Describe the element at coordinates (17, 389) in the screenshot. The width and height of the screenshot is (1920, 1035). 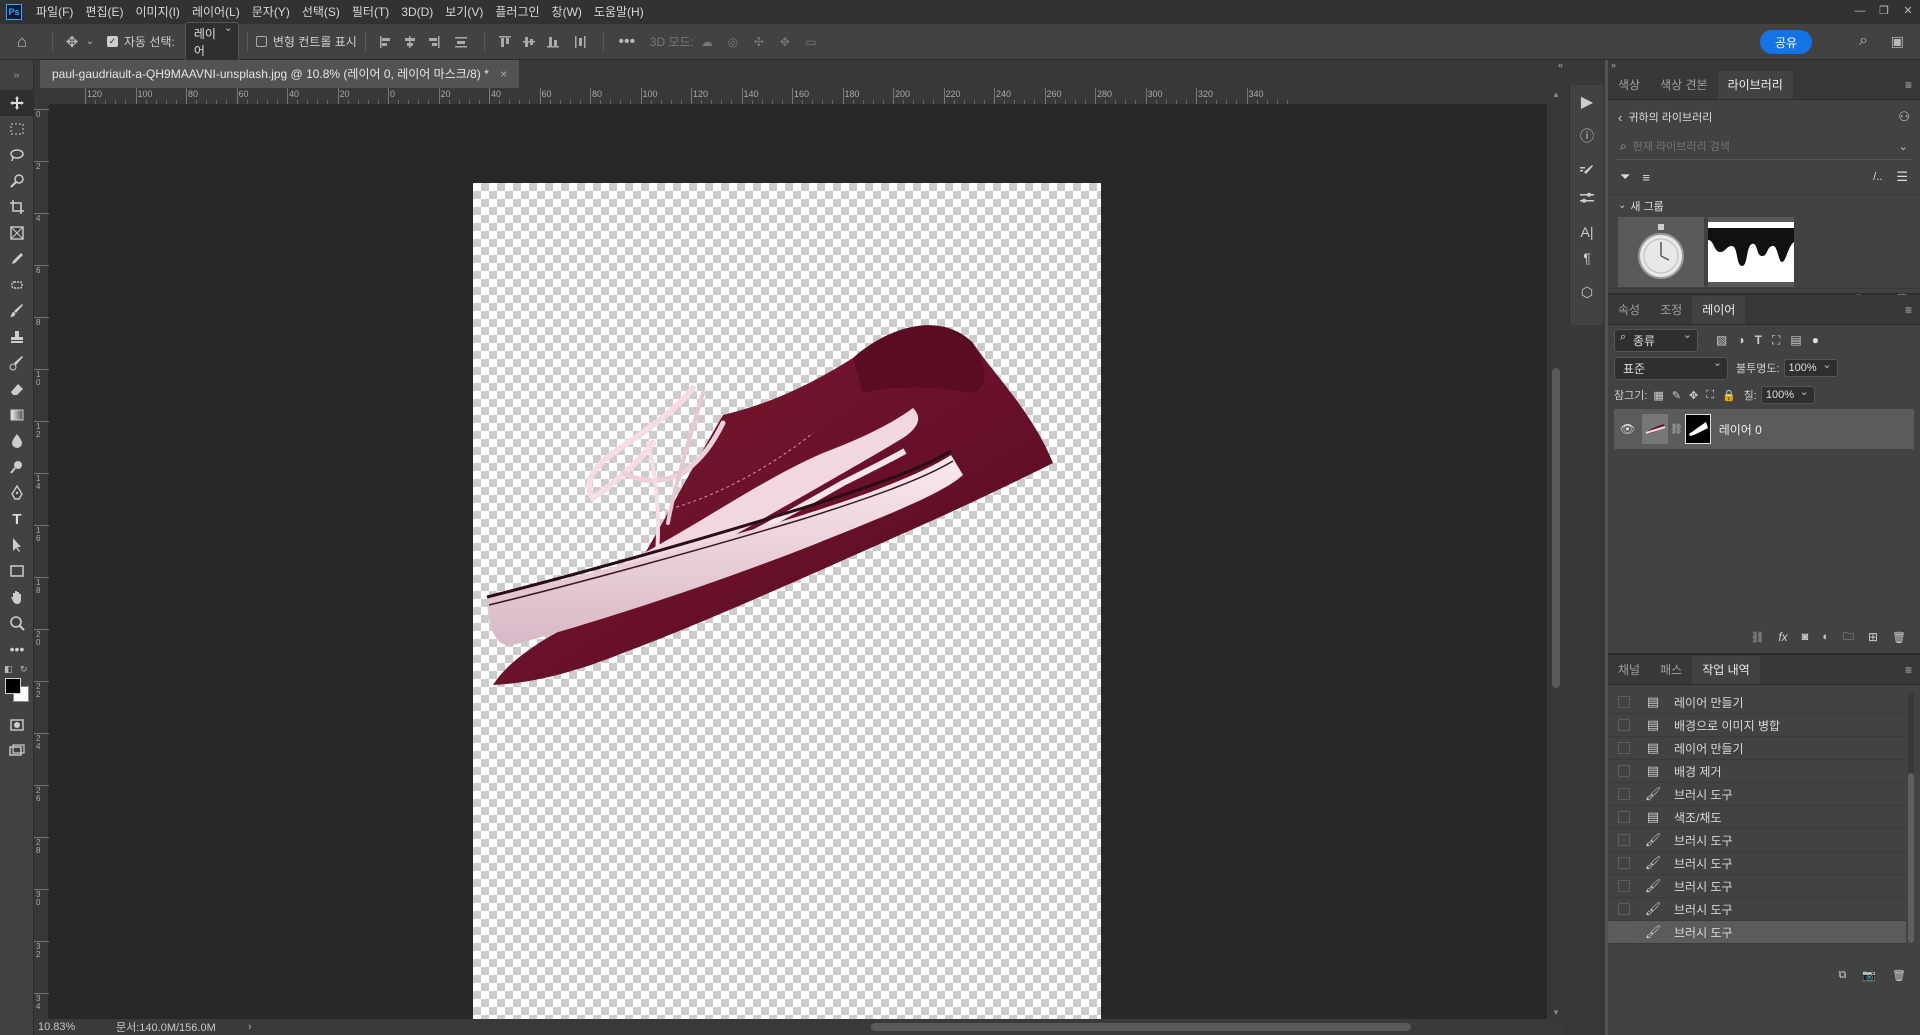
I see `eraser-tool-icon` at that location.